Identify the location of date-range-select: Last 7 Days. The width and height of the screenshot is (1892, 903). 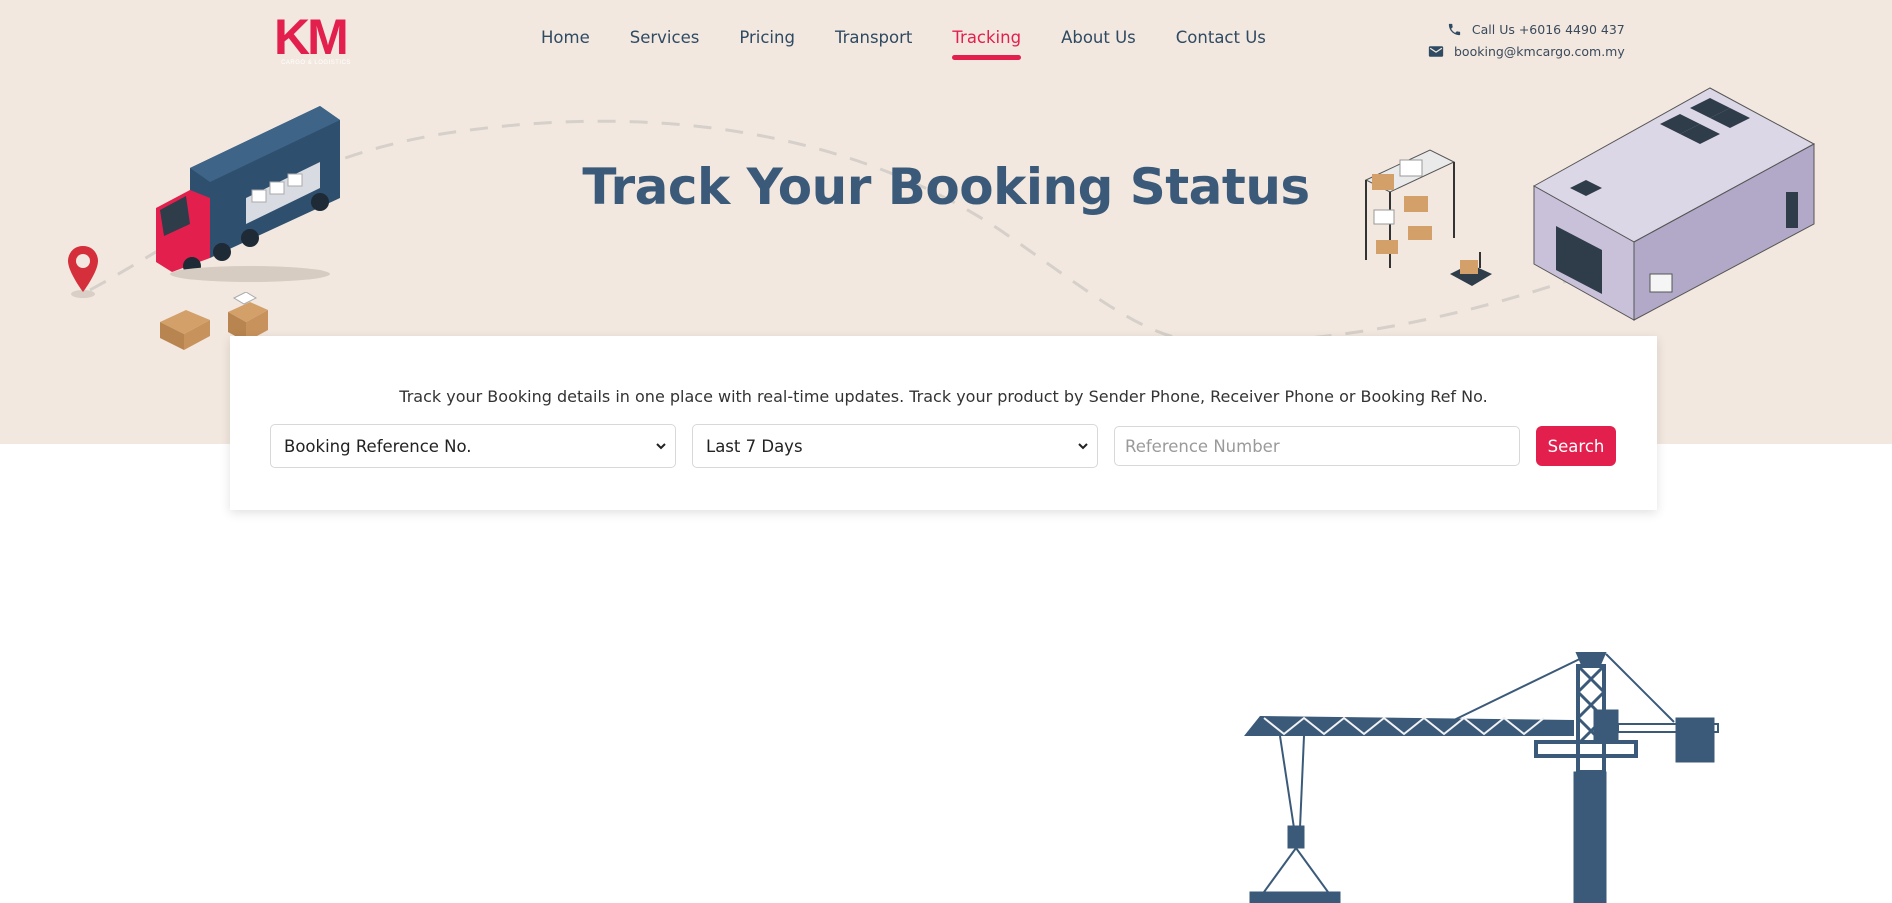
(895, 446).